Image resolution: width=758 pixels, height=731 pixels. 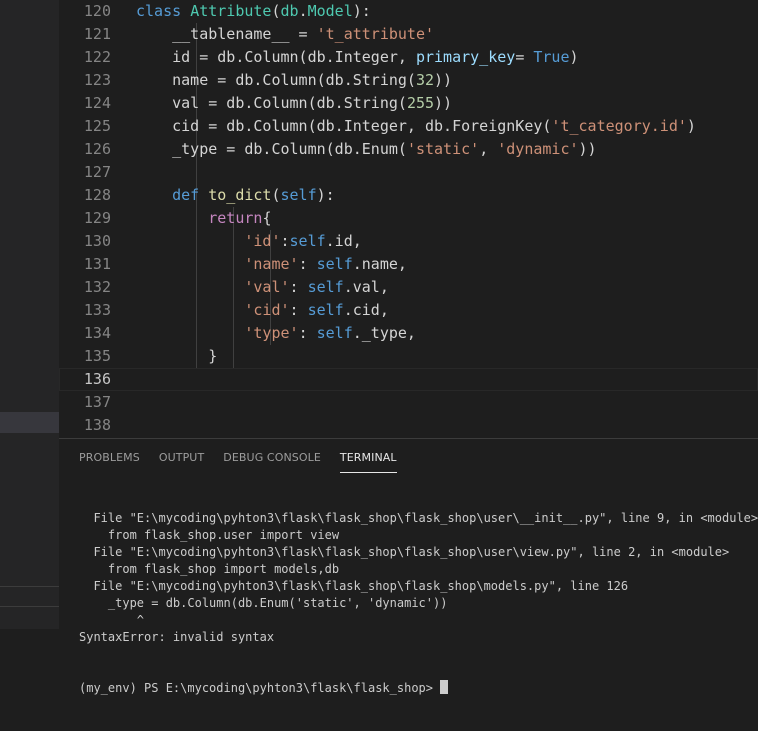 What do you see at coordinates (408, 241) in the screenshot?
I see `code-line: 130 'id':self.id,` at bounding box center [408, 241].